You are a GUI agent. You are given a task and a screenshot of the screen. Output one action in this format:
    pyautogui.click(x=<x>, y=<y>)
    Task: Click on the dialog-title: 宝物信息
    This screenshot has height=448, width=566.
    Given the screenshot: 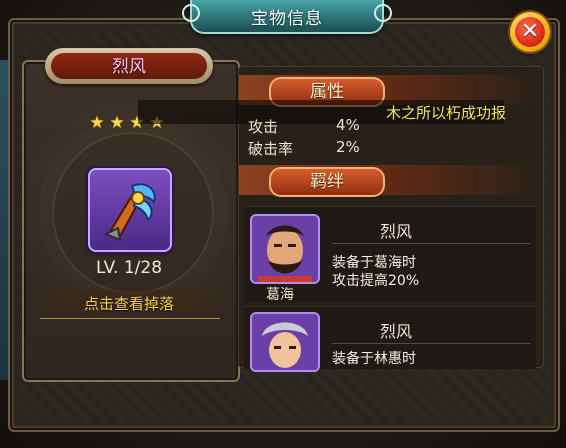 What is the action you would take?
    pyautogui.click(x=287, y=19)
    